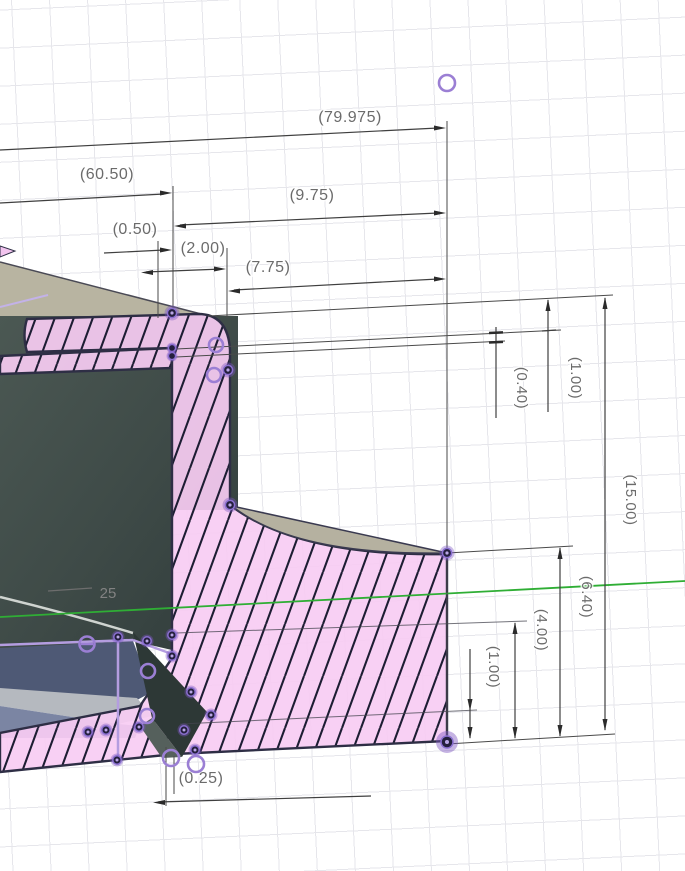 This screenshot has height=871, width=685. Describe the element at coordinates (587, 596) in the screenshot. I see `dim-label: (6.40)` at that location.